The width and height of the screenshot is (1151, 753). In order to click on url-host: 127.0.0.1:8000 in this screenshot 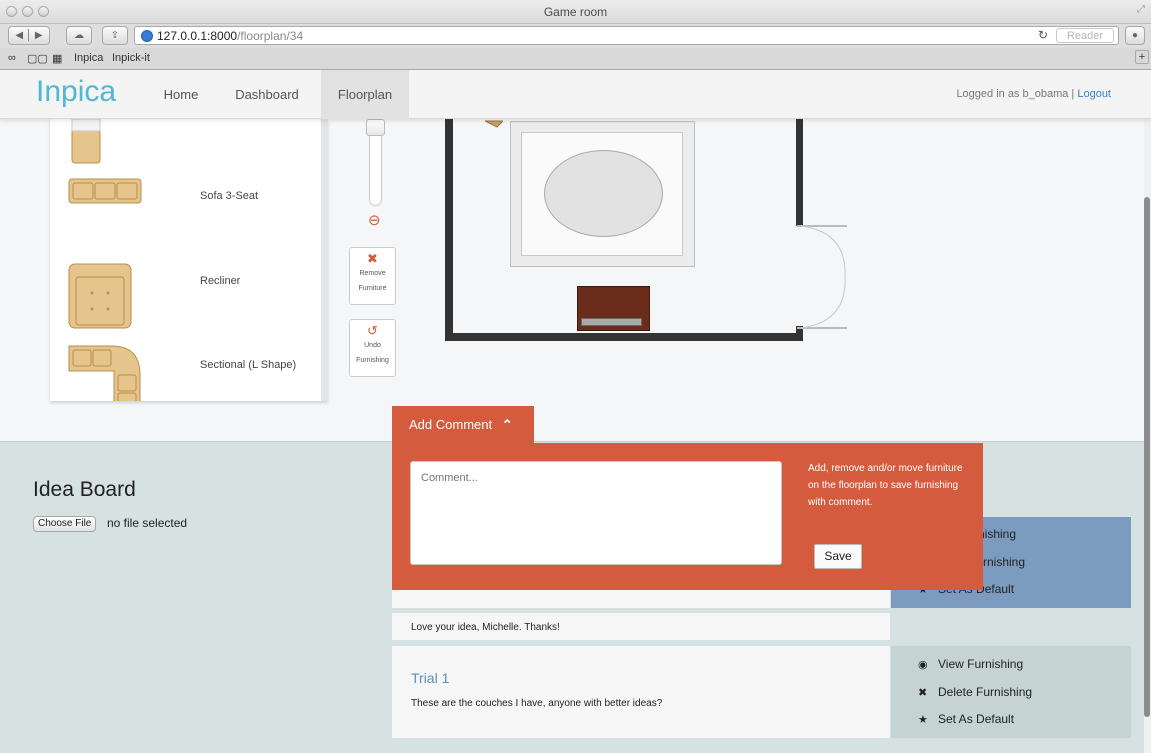, I will do `click(197, 35)`.